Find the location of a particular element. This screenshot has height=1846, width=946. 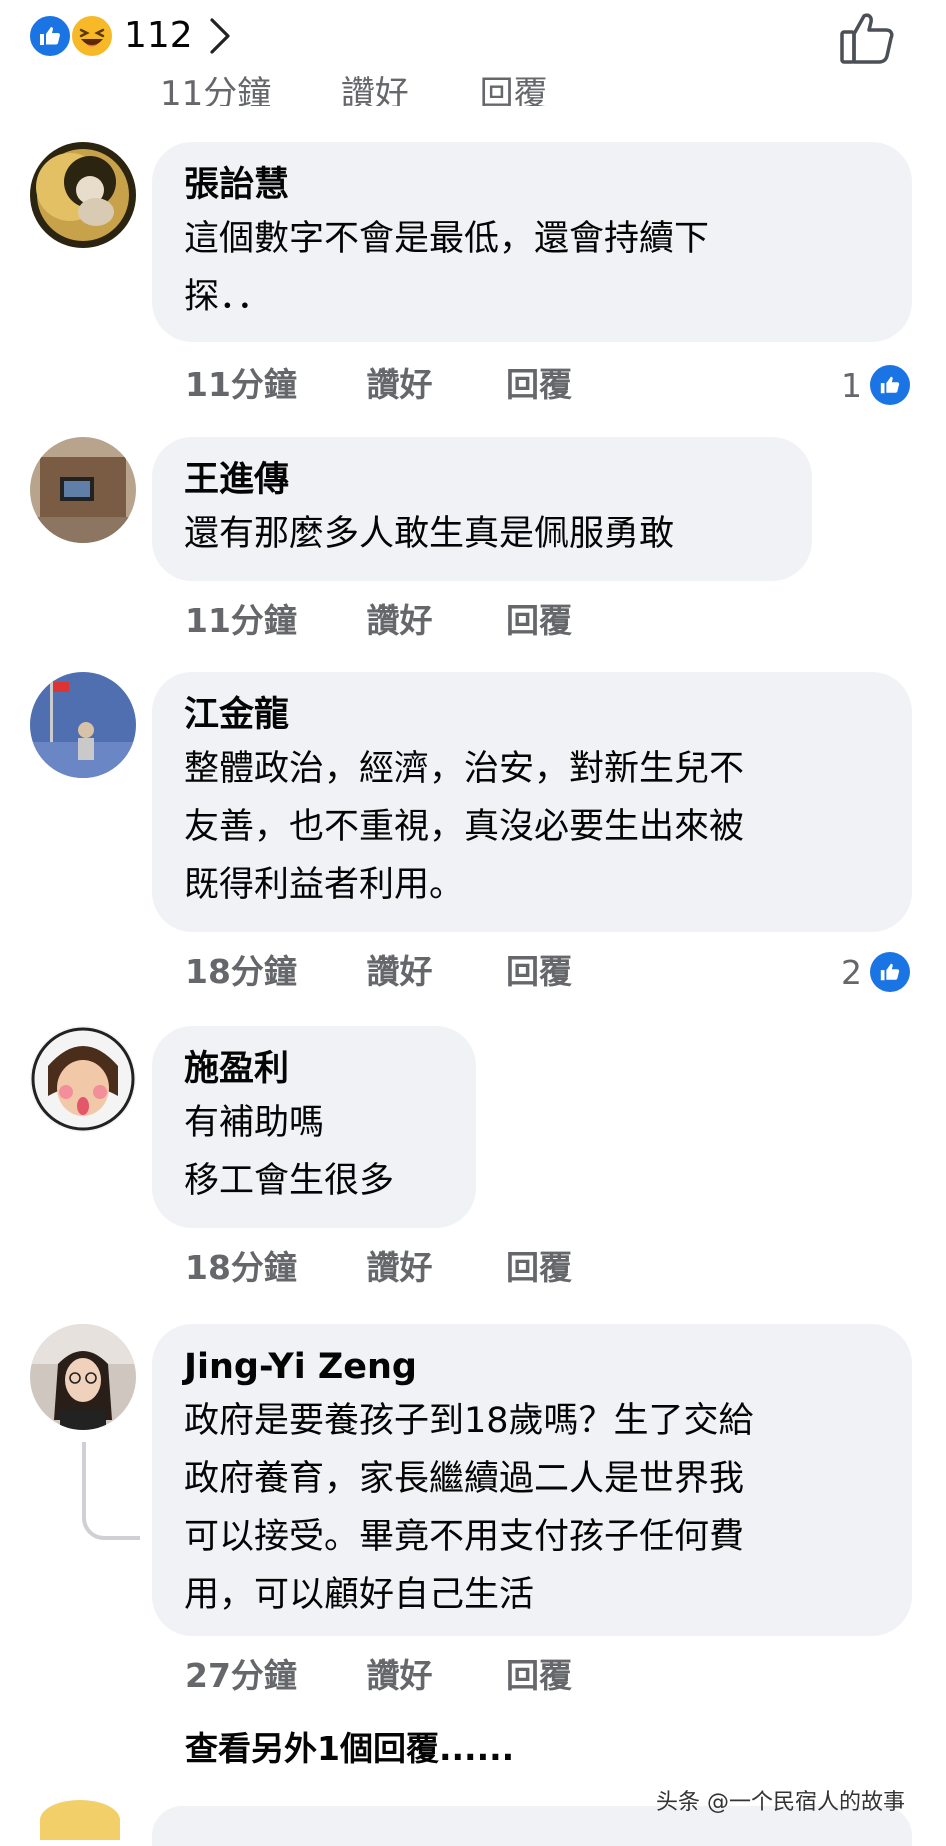

previous-comment-meta: 11分鐘 讚好 回覆 is located at coordinates (354, 89).